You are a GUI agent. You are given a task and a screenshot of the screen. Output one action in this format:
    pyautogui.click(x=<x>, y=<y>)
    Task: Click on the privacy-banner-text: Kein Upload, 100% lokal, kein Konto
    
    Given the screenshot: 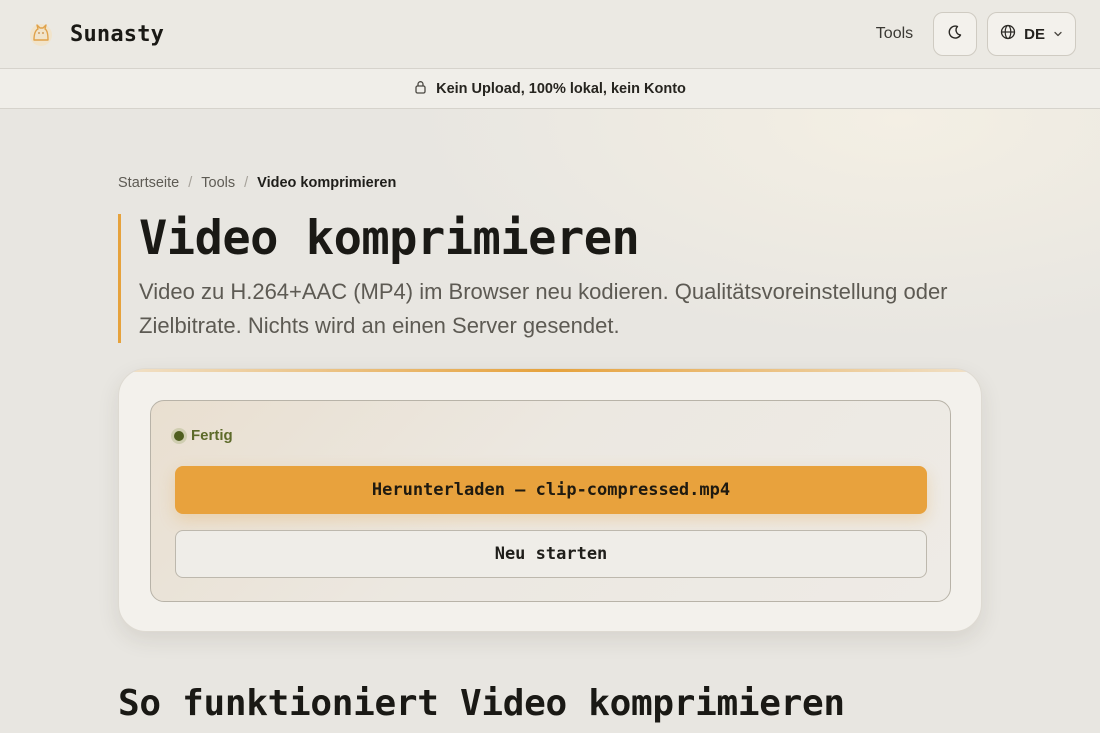 What is the action you would take?
    pyautogui.click(x=561, y=88)
    